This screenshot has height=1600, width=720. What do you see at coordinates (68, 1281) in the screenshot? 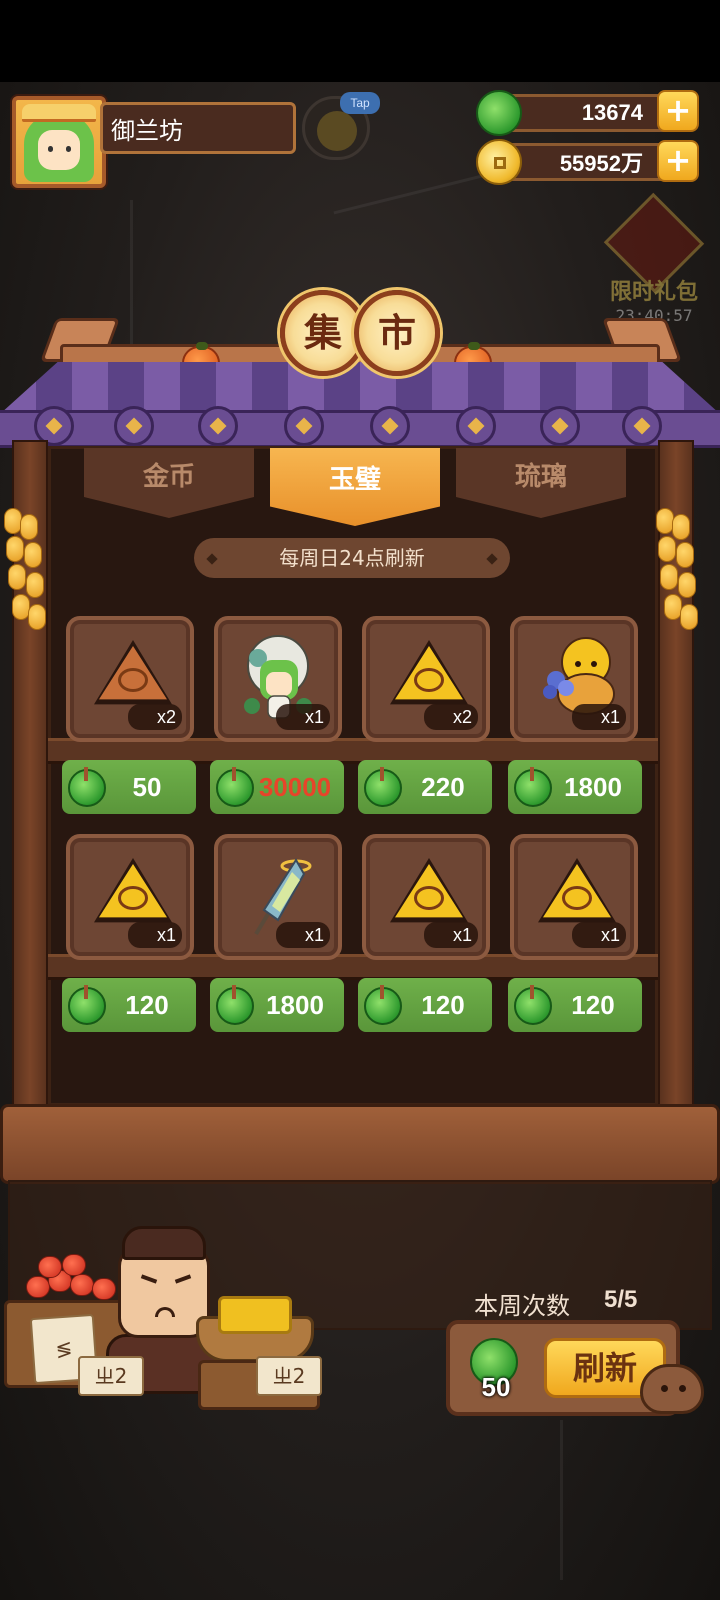
I see `tomatoes-icon` at bounding box center [68, 1281].